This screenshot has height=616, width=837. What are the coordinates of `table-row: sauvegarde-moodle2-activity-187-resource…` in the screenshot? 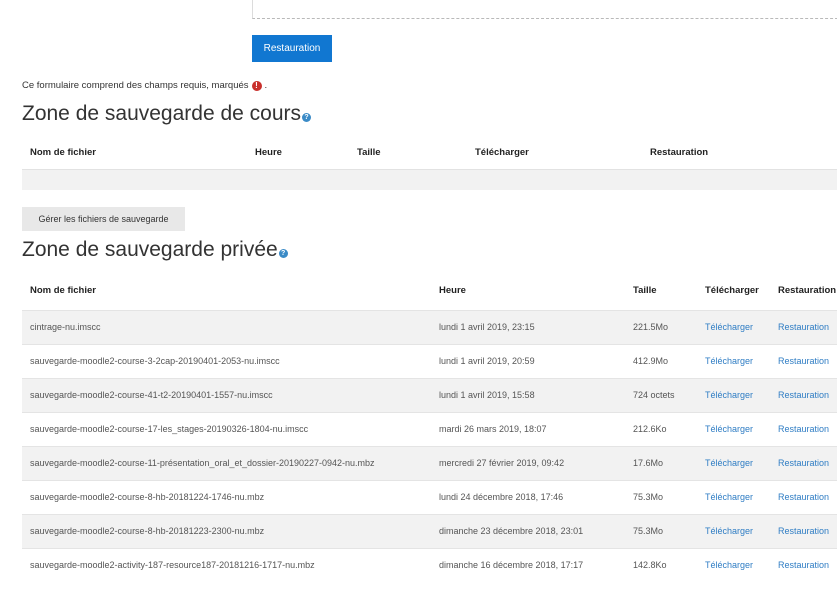 It's located at (429, 565).